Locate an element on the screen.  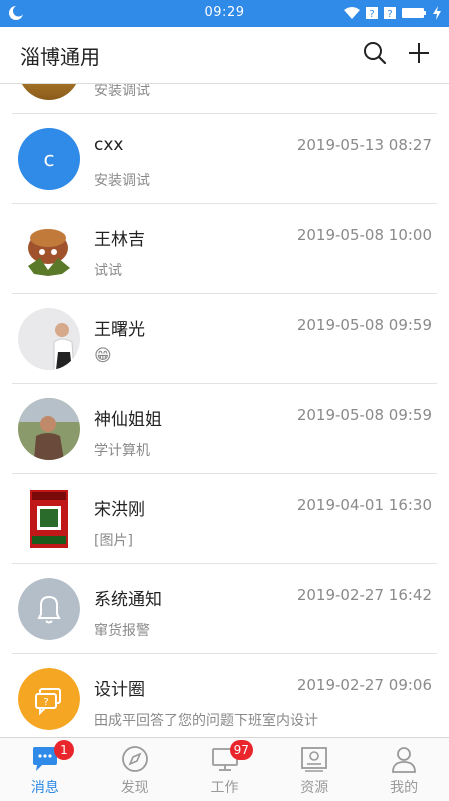
list-item: 王曙光 2019-05-08 09:59 😁 is located at coordinates (224, 339).